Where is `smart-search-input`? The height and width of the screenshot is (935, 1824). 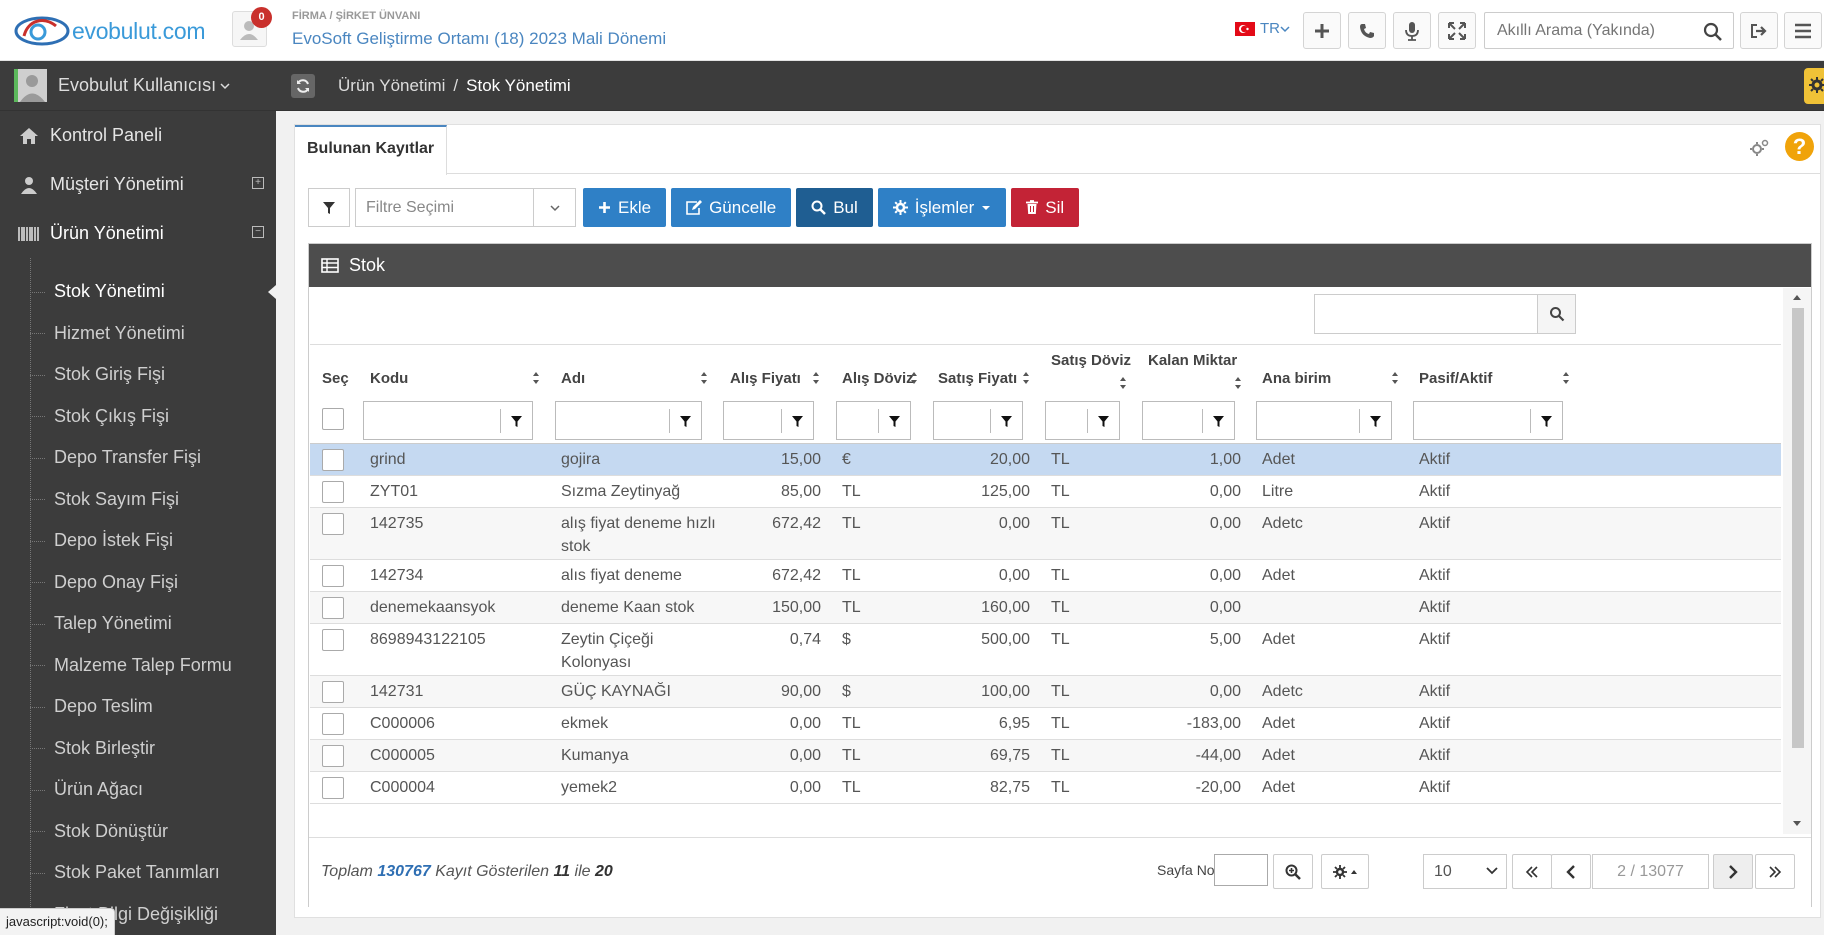
smart-search-input is located at coordinates (1597, 31).